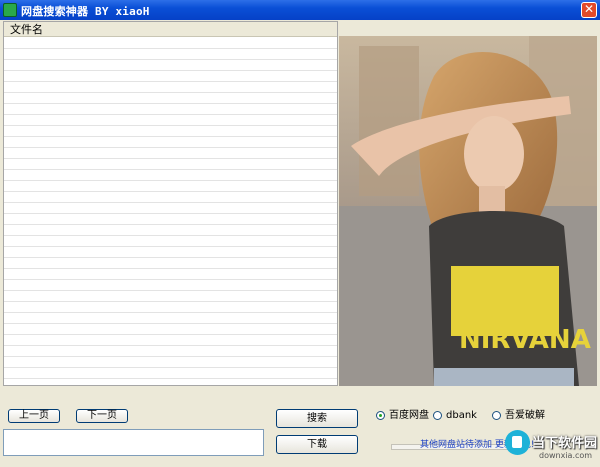  What do you see at coordinates (589, 10) in the screenshot?
I see `close-button: ✕` at bounding box center [589, 10].